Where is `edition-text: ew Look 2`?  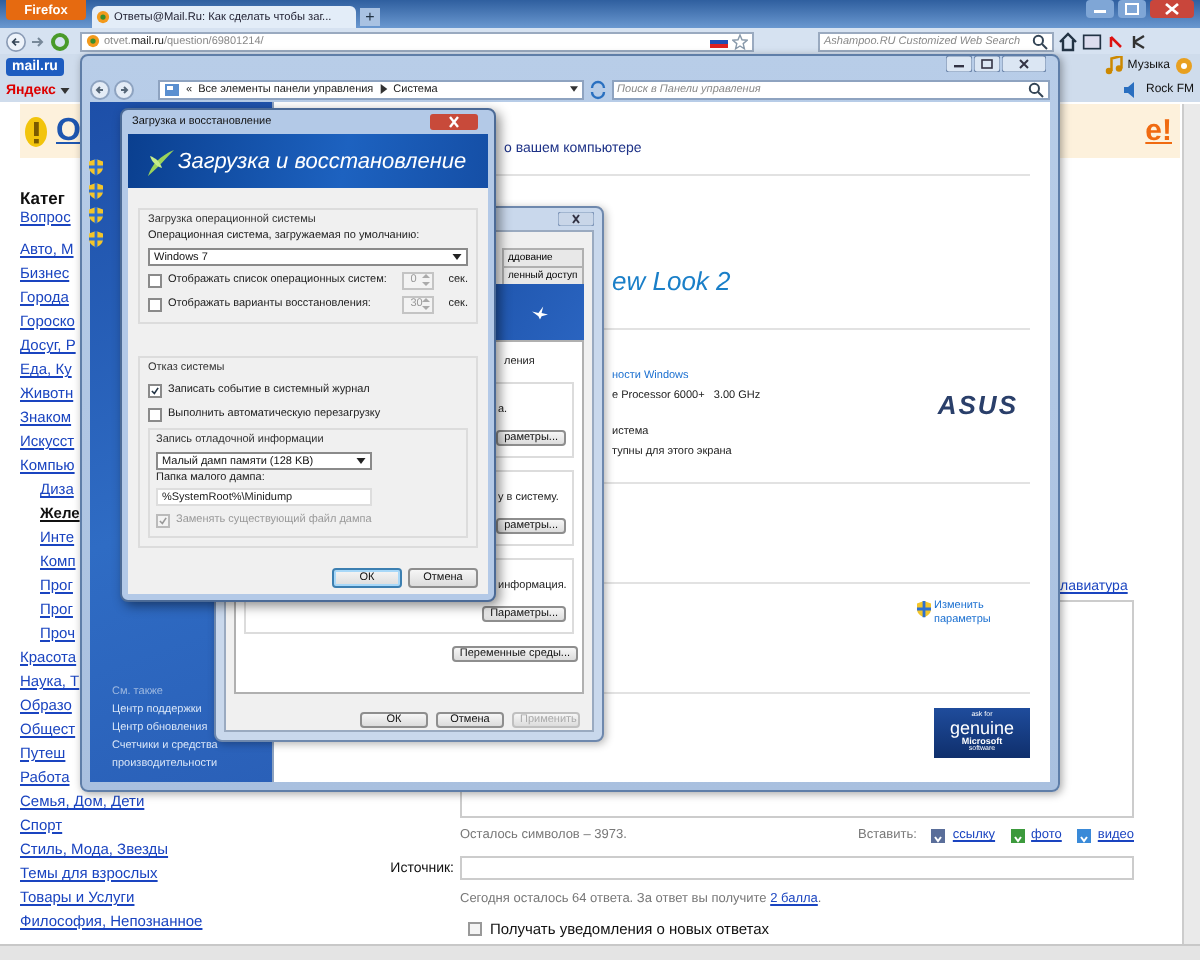 edition-text: ew Look 2 is located at coordinates (671, 281).